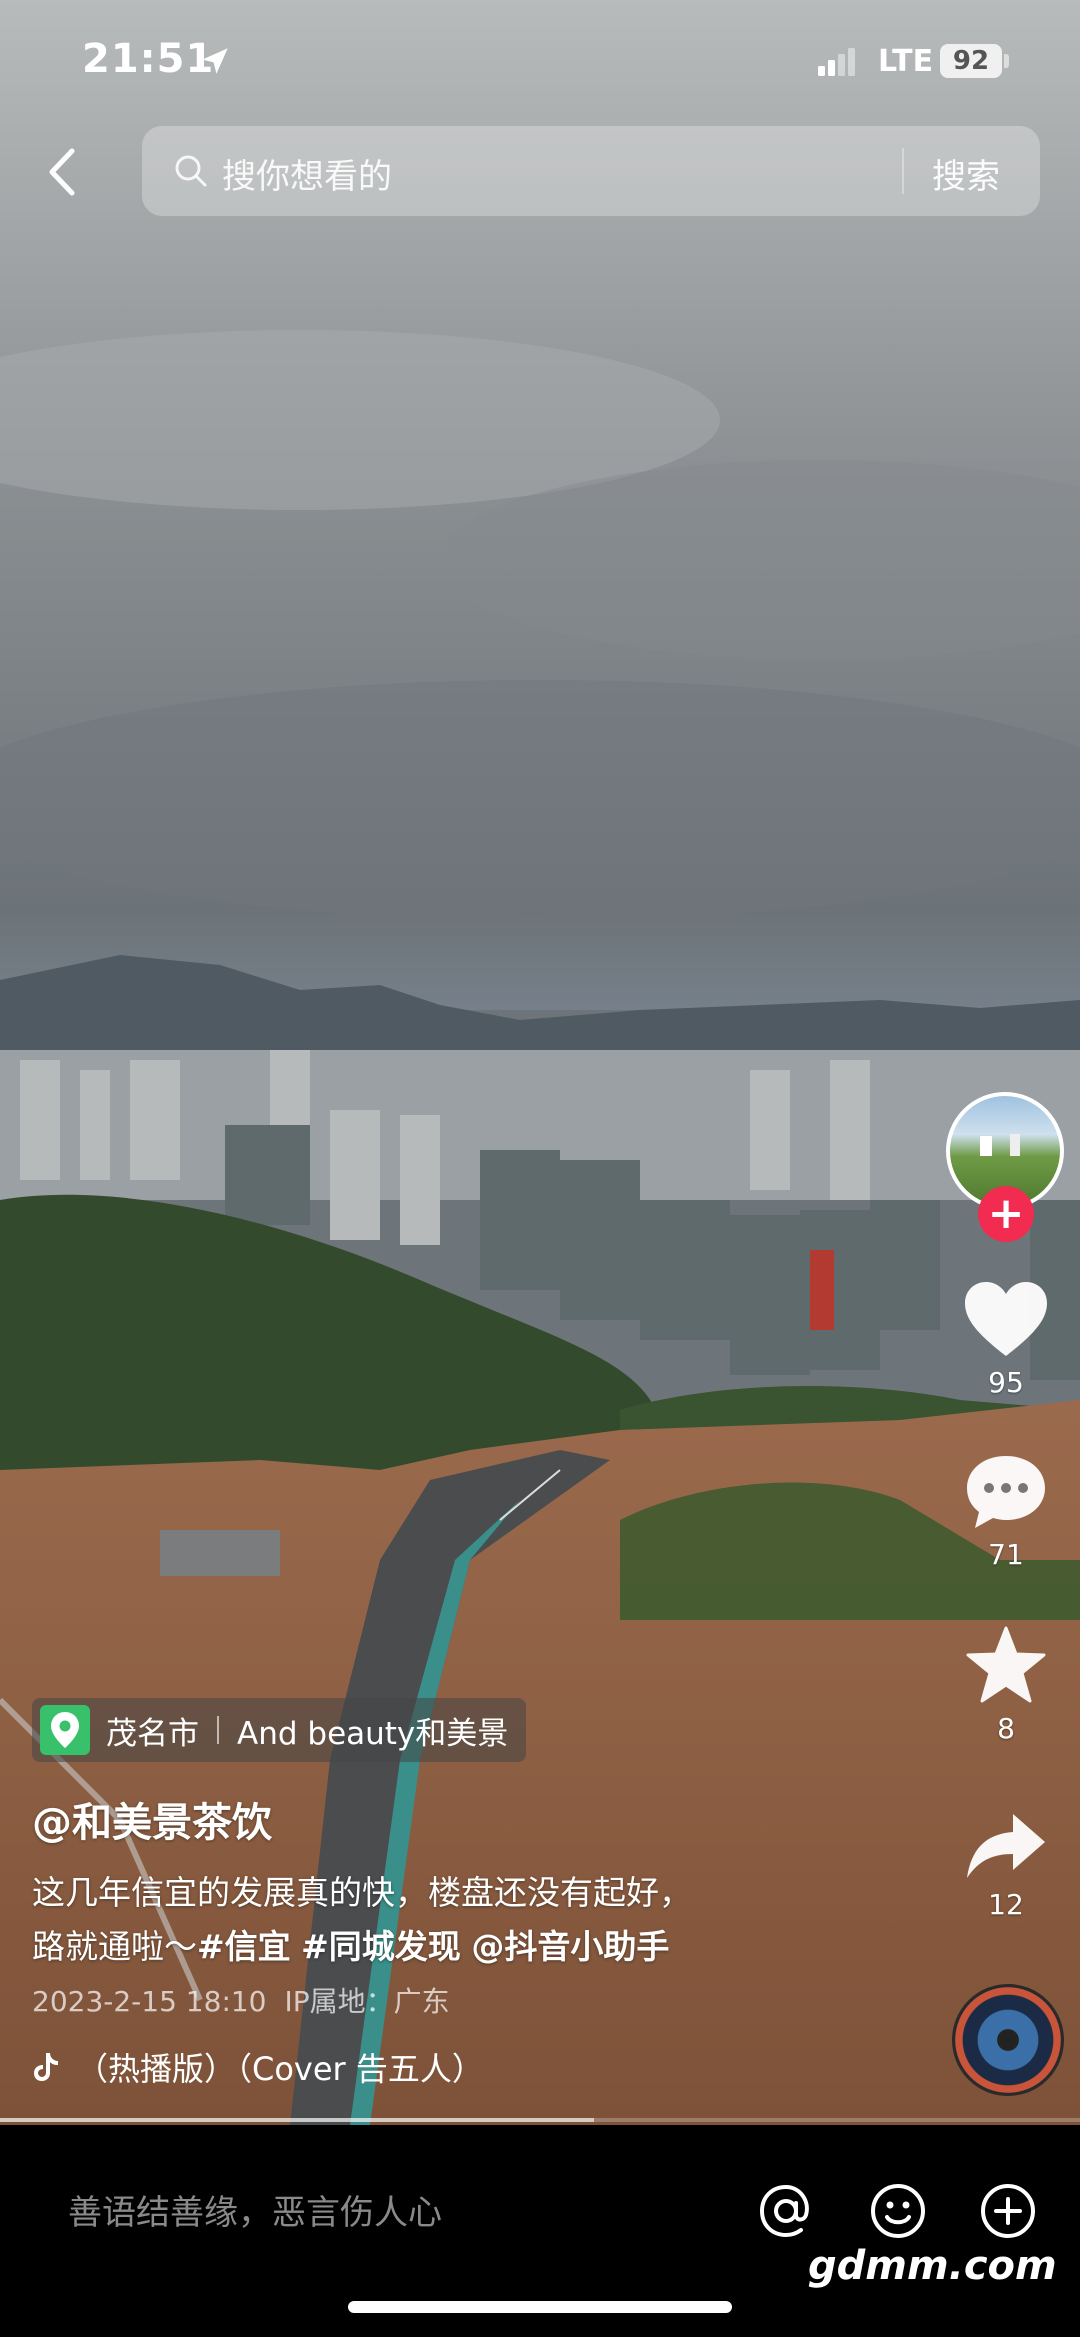 The image size is (1080, 2337). What do you see at coordinates (381, 1946) in the screenshot?
I see `hashtag-tongcheng: #同城发现` at bounding box center [381, 1946].